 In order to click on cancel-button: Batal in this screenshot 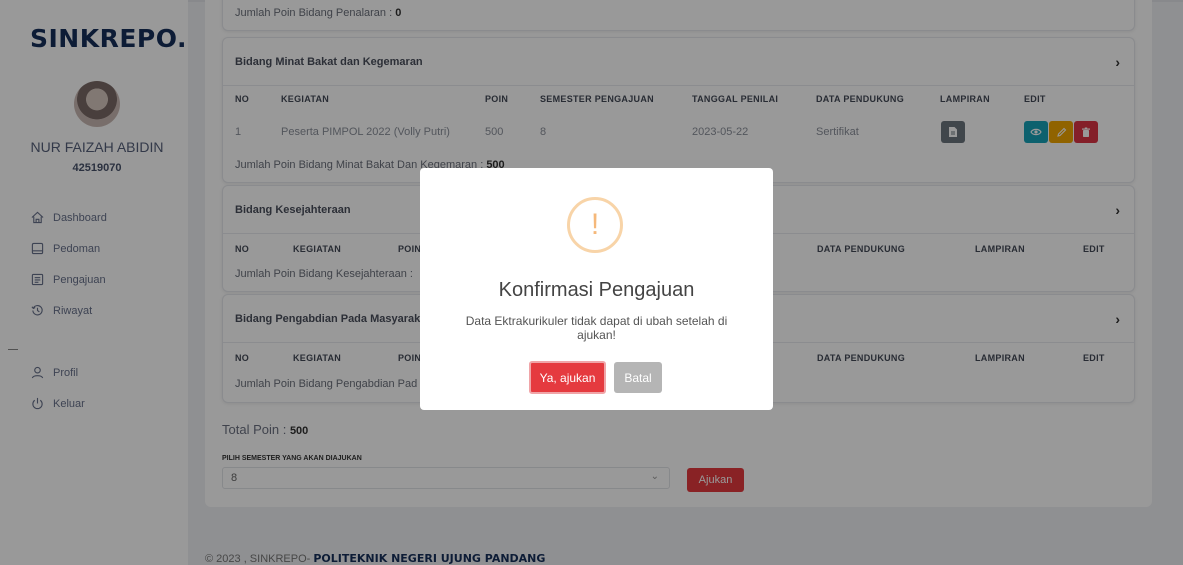, I will do `click(638, 377)`.